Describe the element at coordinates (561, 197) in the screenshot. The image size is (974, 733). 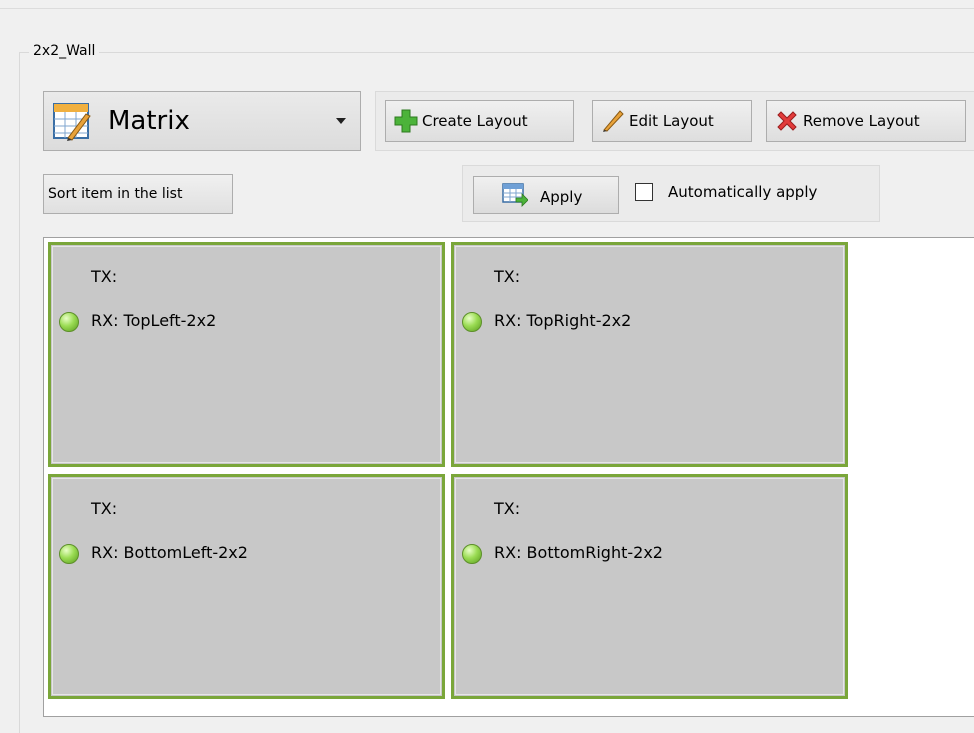
I see `apply-label: Apply` at that location.